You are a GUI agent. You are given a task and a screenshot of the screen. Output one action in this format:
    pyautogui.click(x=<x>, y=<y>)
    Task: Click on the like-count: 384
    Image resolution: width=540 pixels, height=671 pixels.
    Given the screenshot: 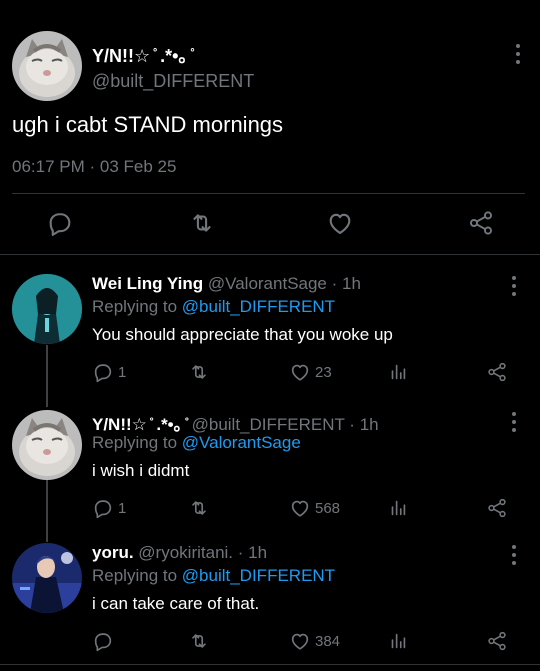 What is the action you would take?
    pyautogui.click(x=328, y=641)
    